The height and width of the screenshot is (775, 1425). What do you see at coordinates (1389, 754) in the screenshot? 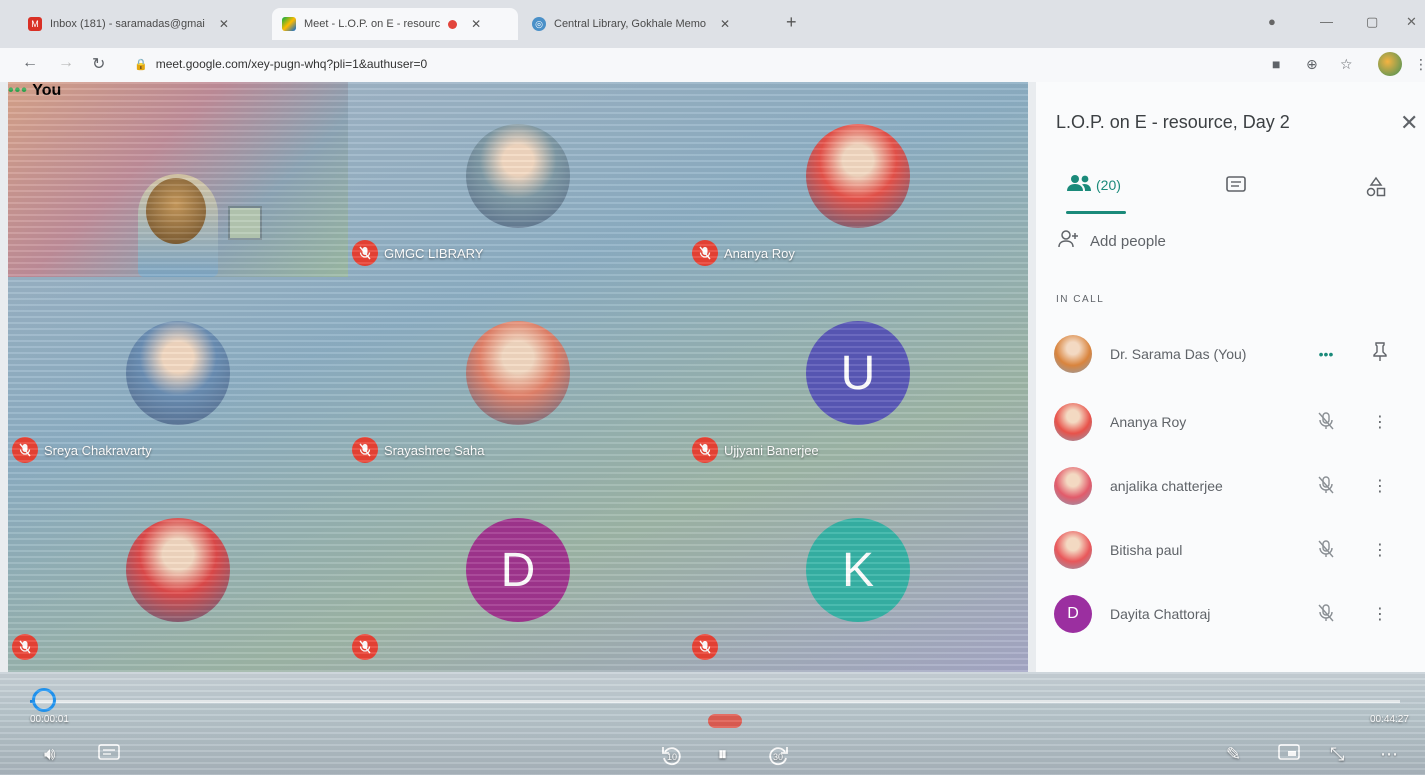
I see `more-options-icon: ⋯` at bounding box center [1389, 754].